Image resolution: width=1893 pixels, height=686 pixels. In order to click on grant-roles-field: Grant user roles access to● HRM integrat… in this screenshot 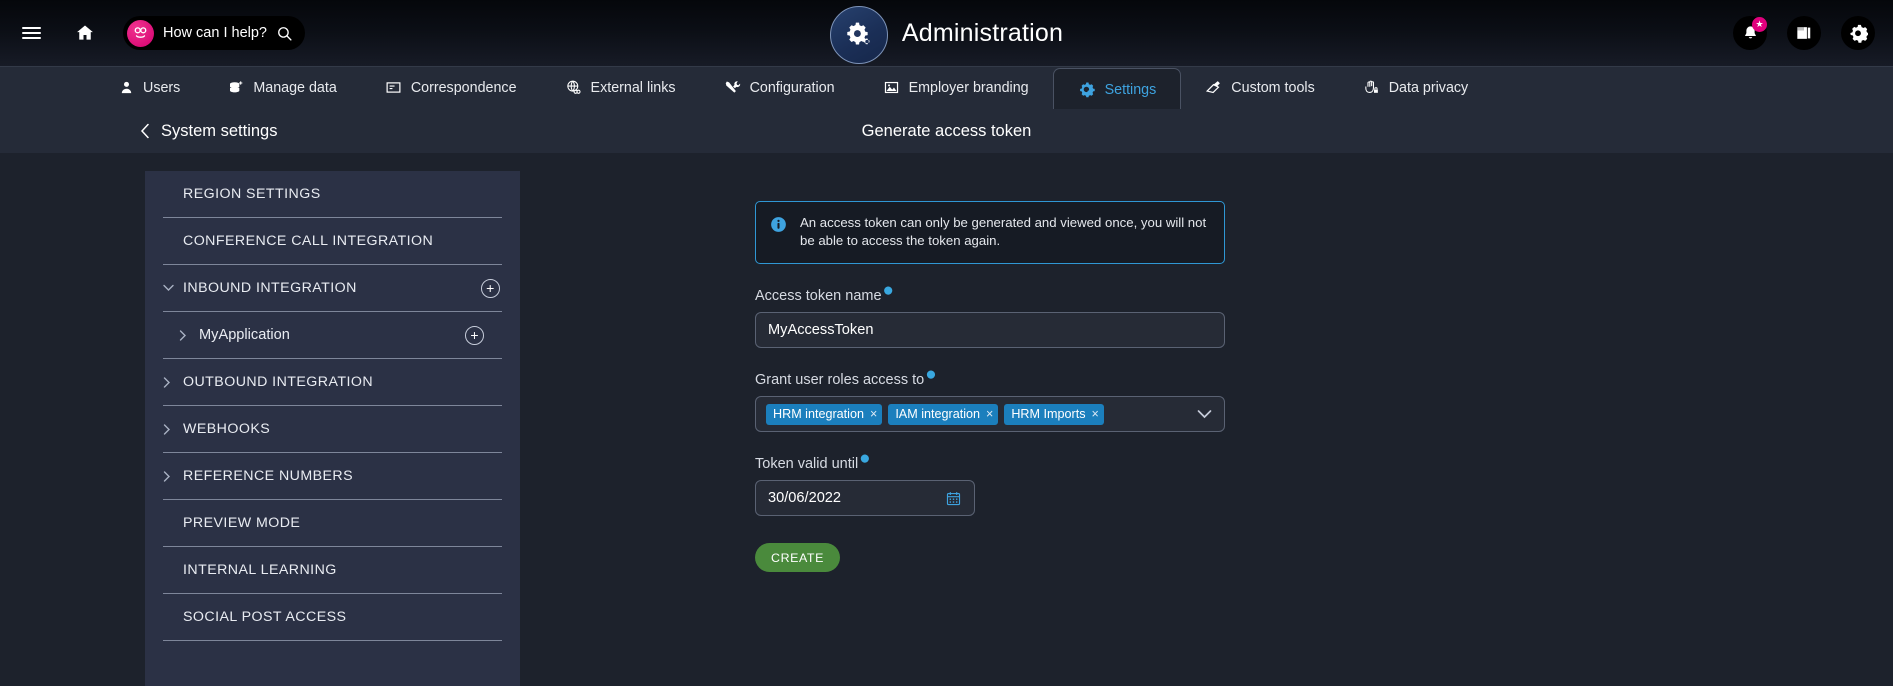, I will do `click(990, 398)`.